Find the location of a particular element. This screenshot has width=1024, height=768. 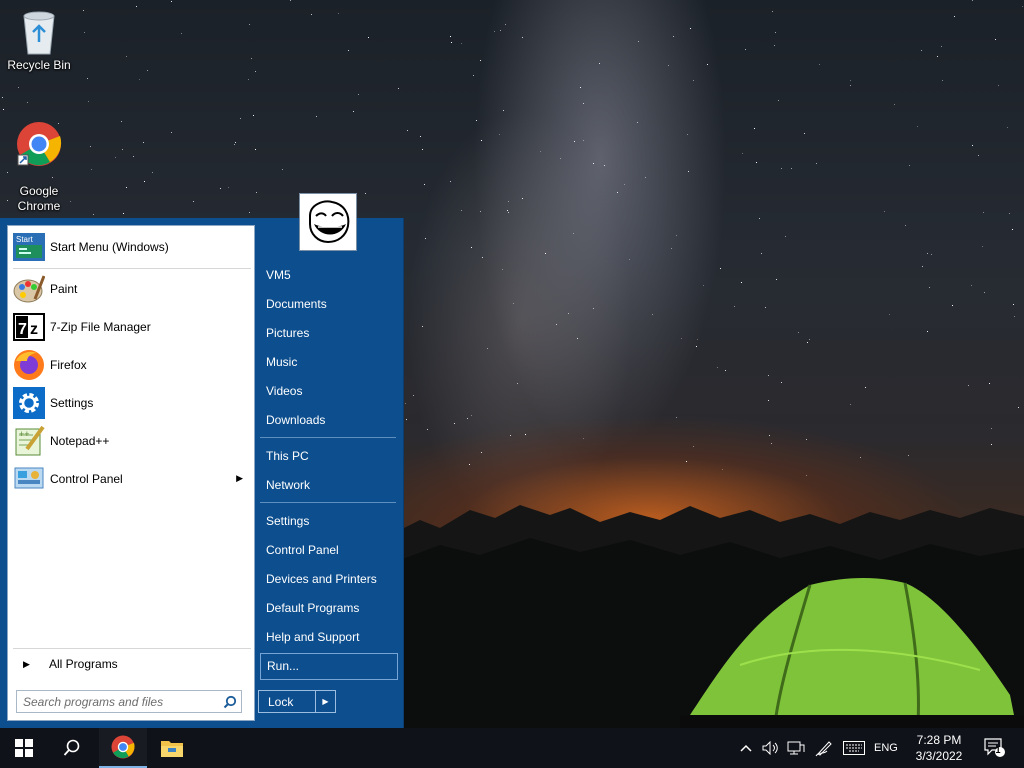

desktop-icon-google-chrome: Google Chrome is located at coordinates (39, 160).